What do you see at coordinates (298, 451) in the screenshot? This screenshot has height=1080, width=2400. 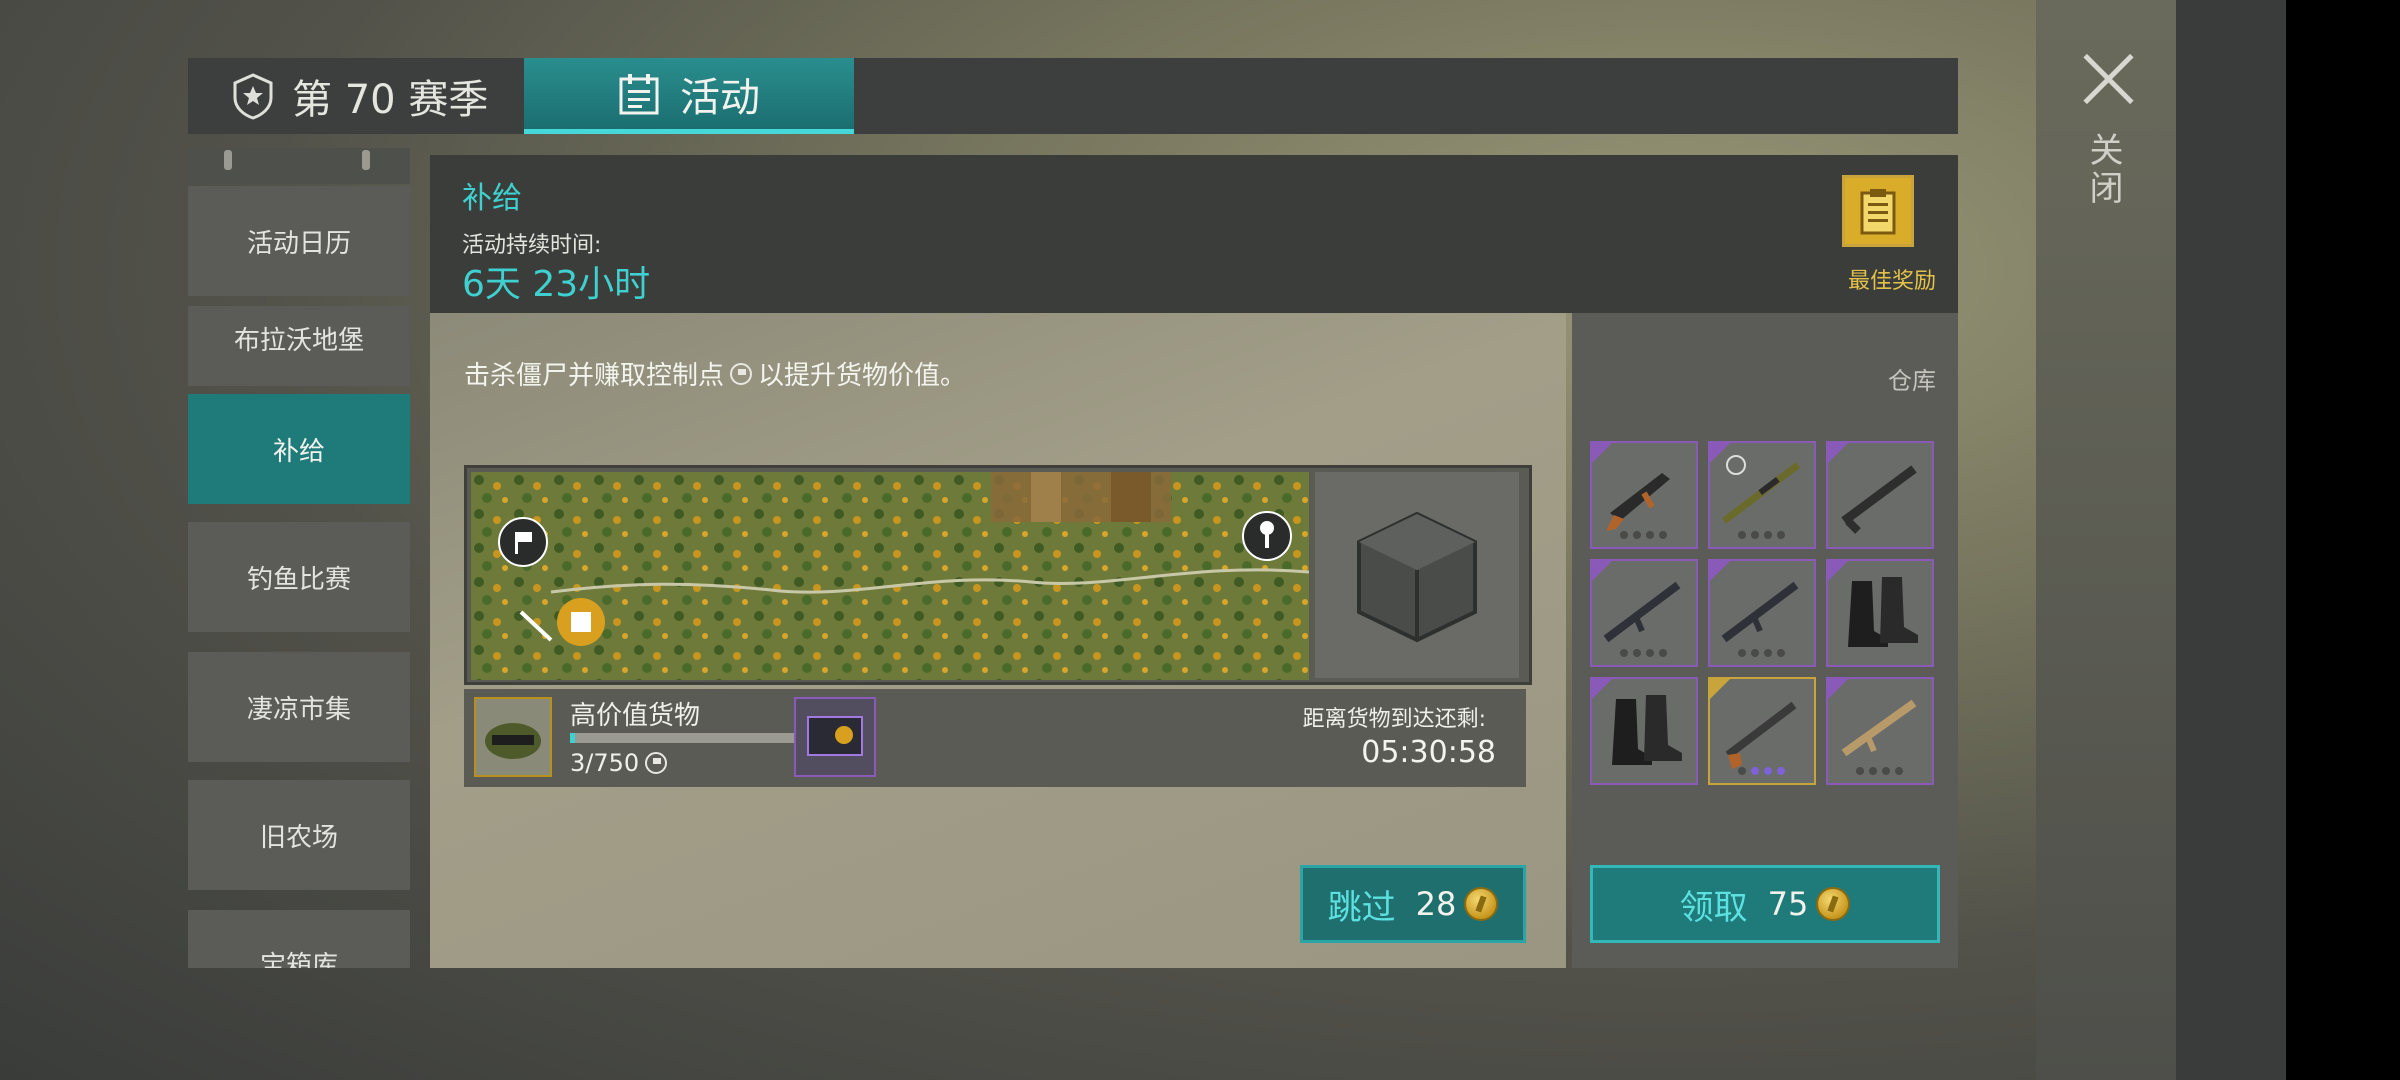 I see `sidebar-item-label: 补给` at bounding box center [298, 451].